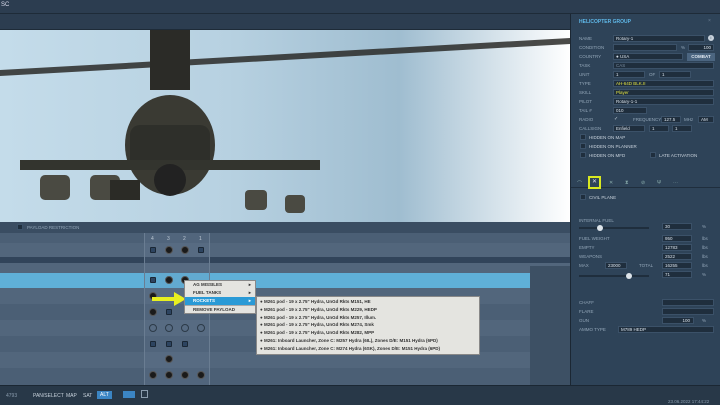 The height and width of the screenshot is (405, 720). Describe the element at coordinates (643, 183) in the screenshot. I see `target-tab-icon: ⊘` at that location.